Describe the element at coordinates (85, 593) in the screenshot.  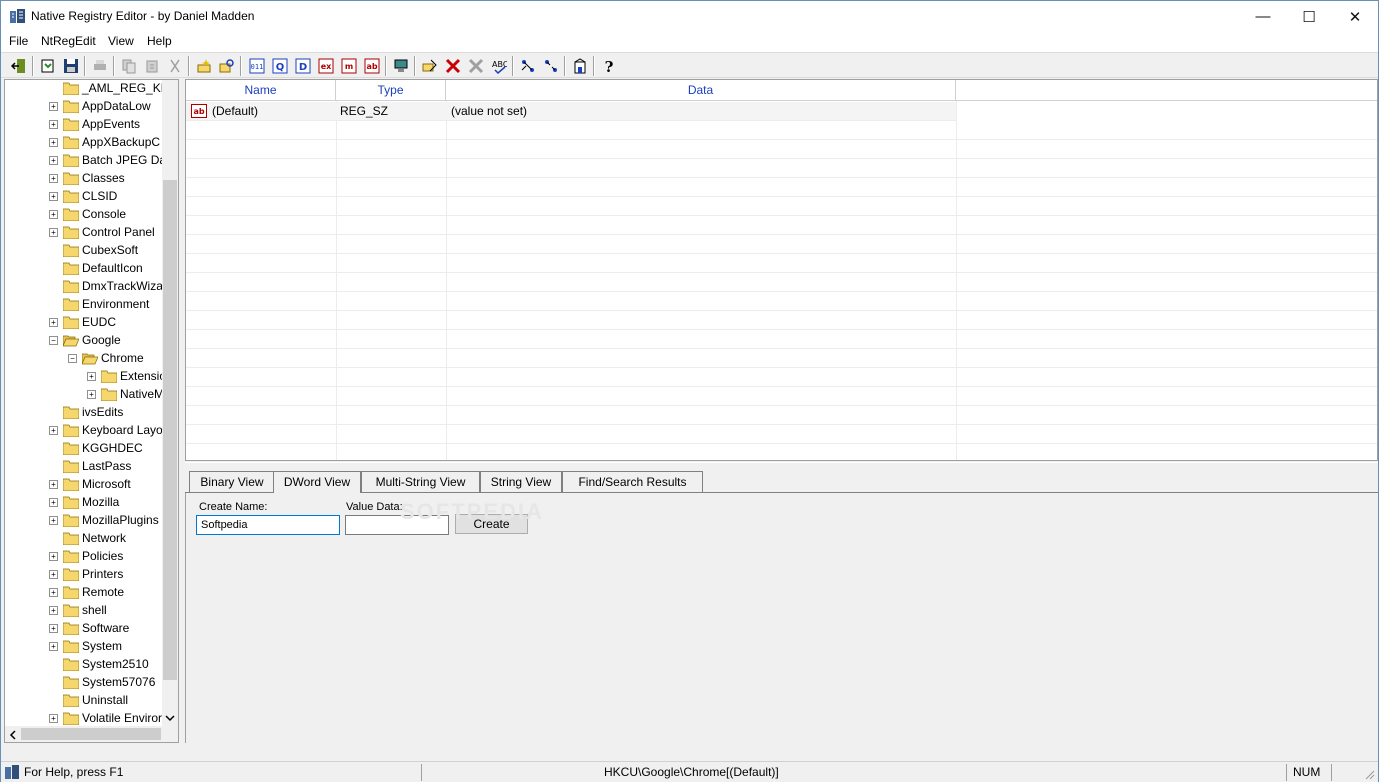
I see `tree-item: + Remote` at that location.